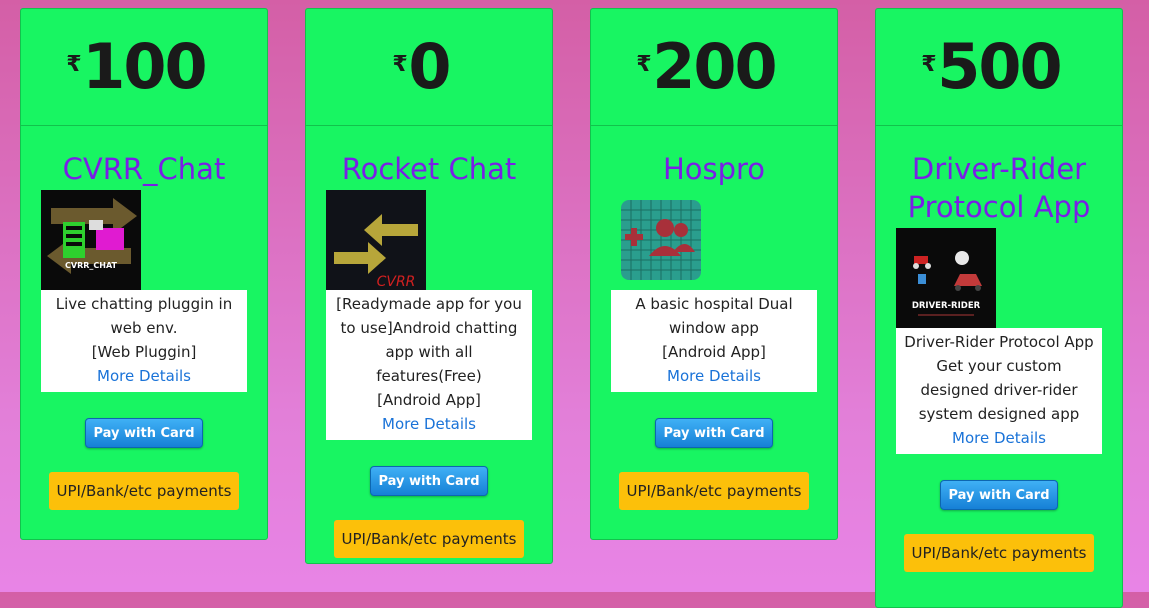 This screenshot has height=608, width=1149. I want to click on driver-rider-logo-icon: DRIVER-RIDER, so click(946, 278).